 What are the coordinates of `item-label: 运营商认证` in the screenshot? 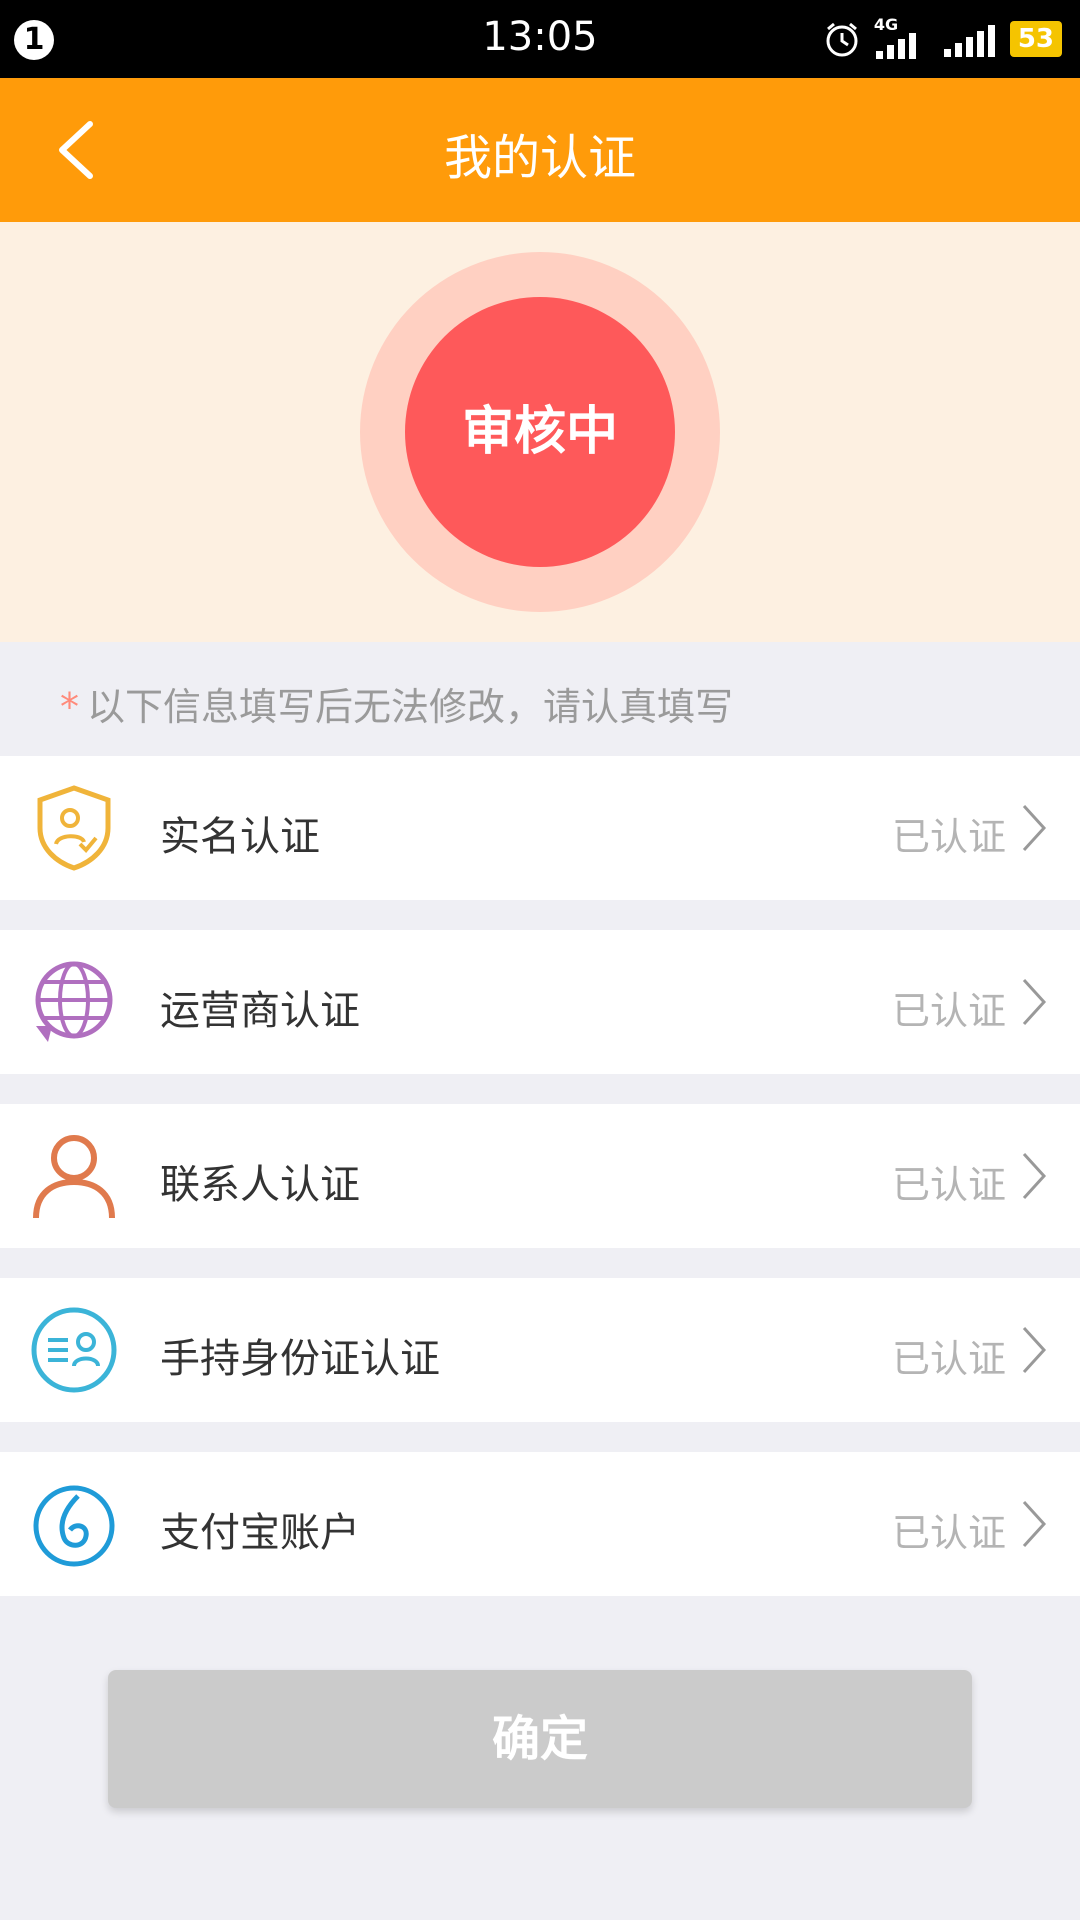 It's located at (260, 1011).